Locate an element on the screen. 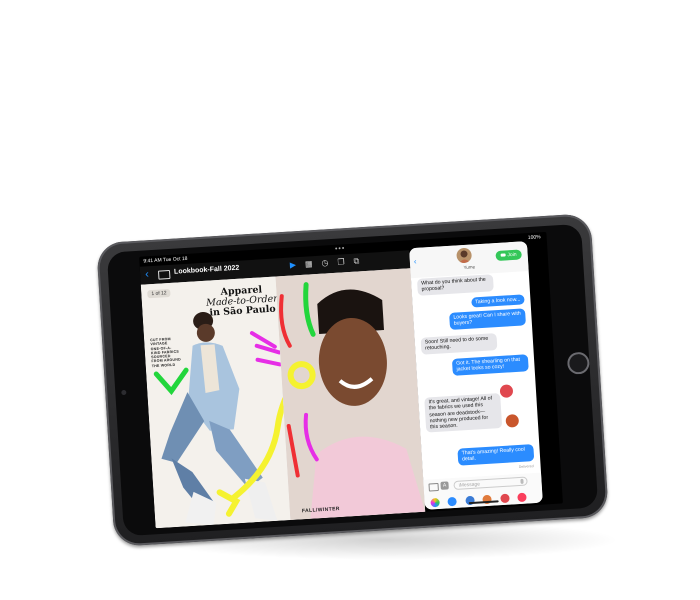  heart-eyes-sticker is located at coordinates (506, 391).